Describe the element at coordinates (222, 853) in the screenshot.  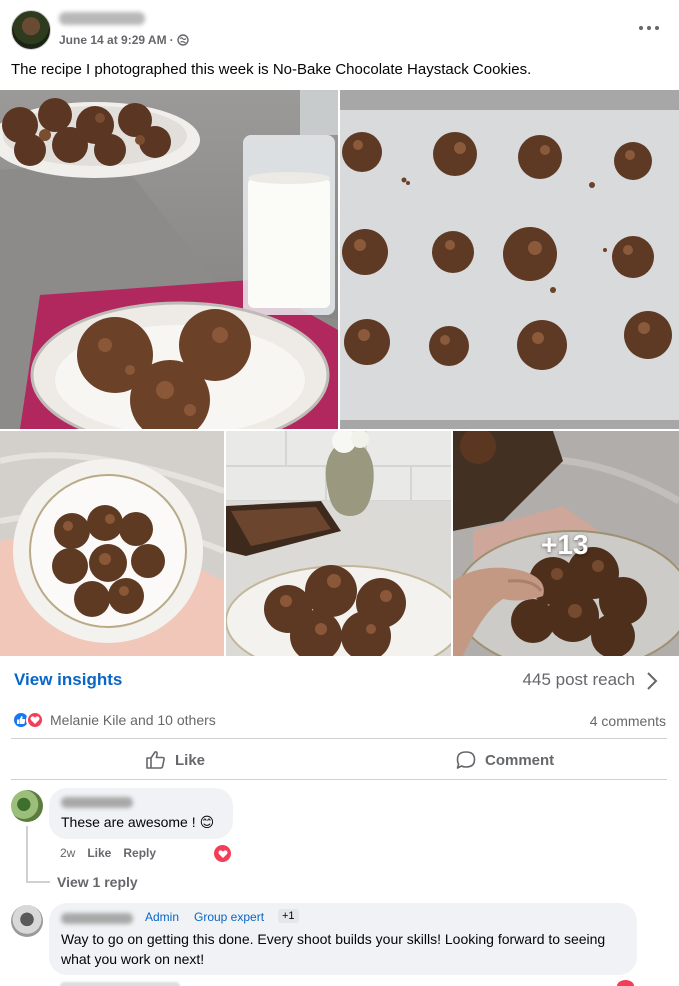
I see `heart-icon` at that location.